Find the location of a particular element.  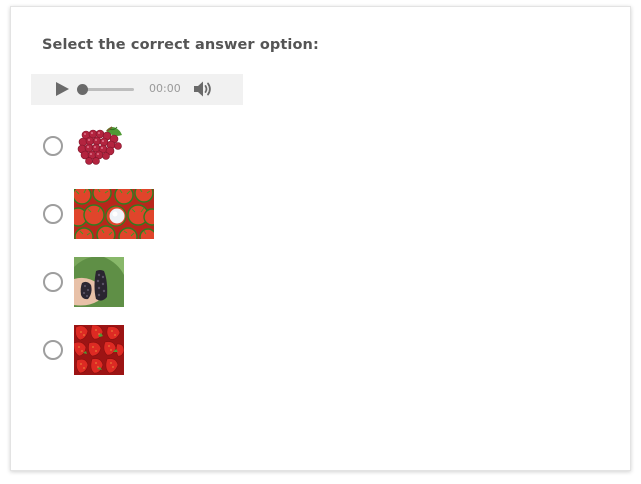

red-grapes-image is located at coordinates (99, 145).